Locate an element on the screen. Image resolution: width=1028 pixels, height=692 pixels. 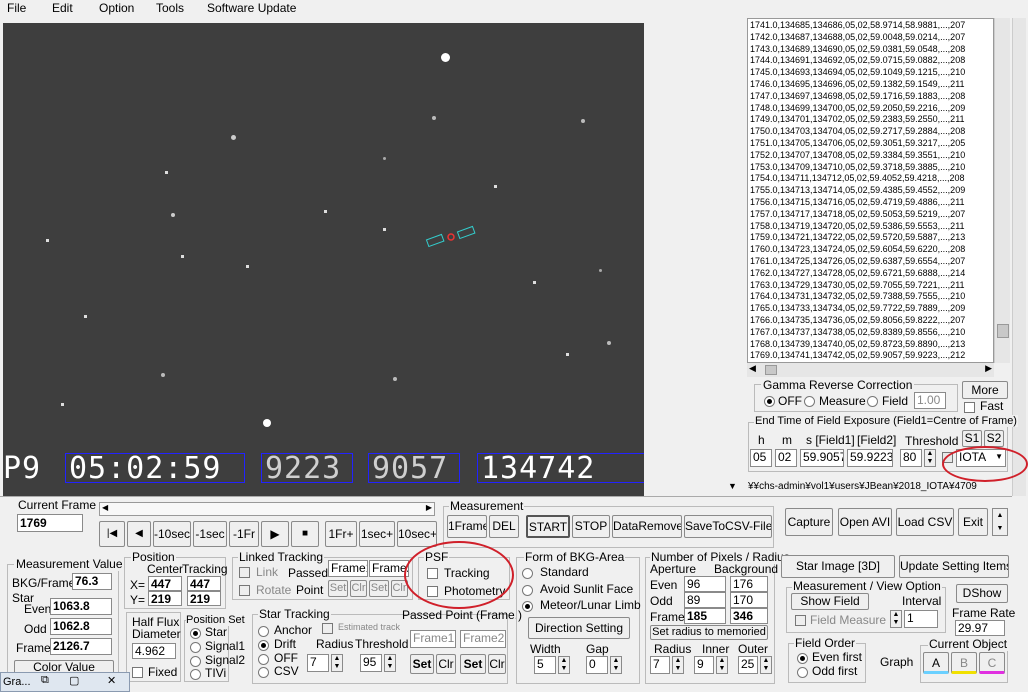
minus-1sec-button: -1sec is located at coordinates (210, 534).